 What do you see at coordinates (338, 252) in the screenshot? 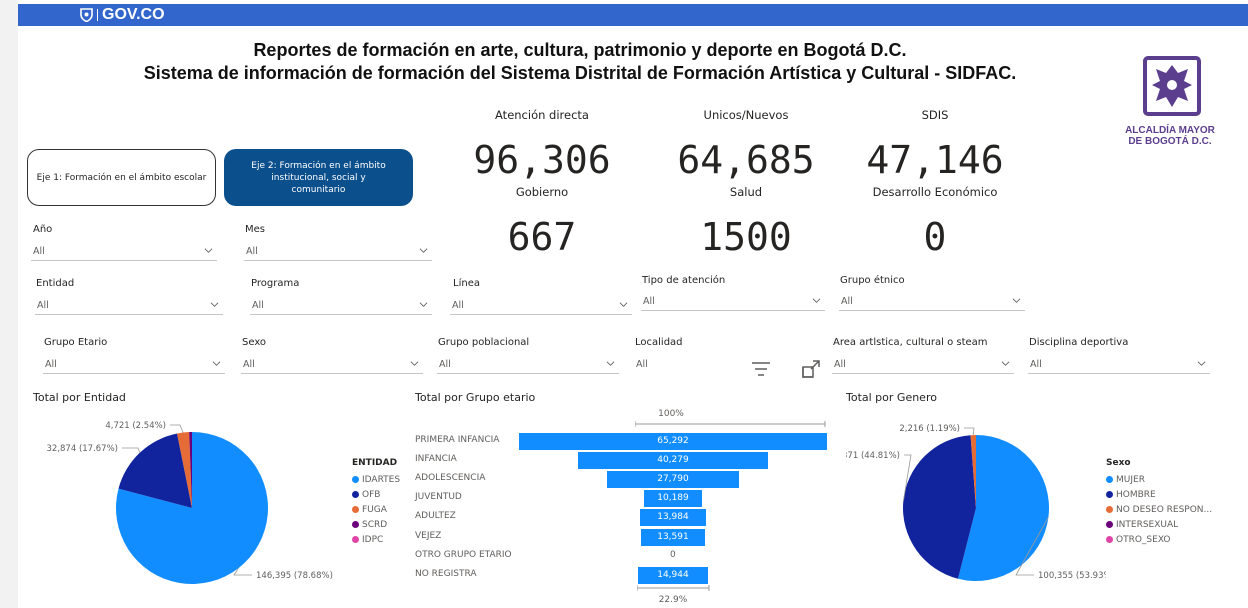
I see `filter-mes-select: All` at bounding box center [338, 252].